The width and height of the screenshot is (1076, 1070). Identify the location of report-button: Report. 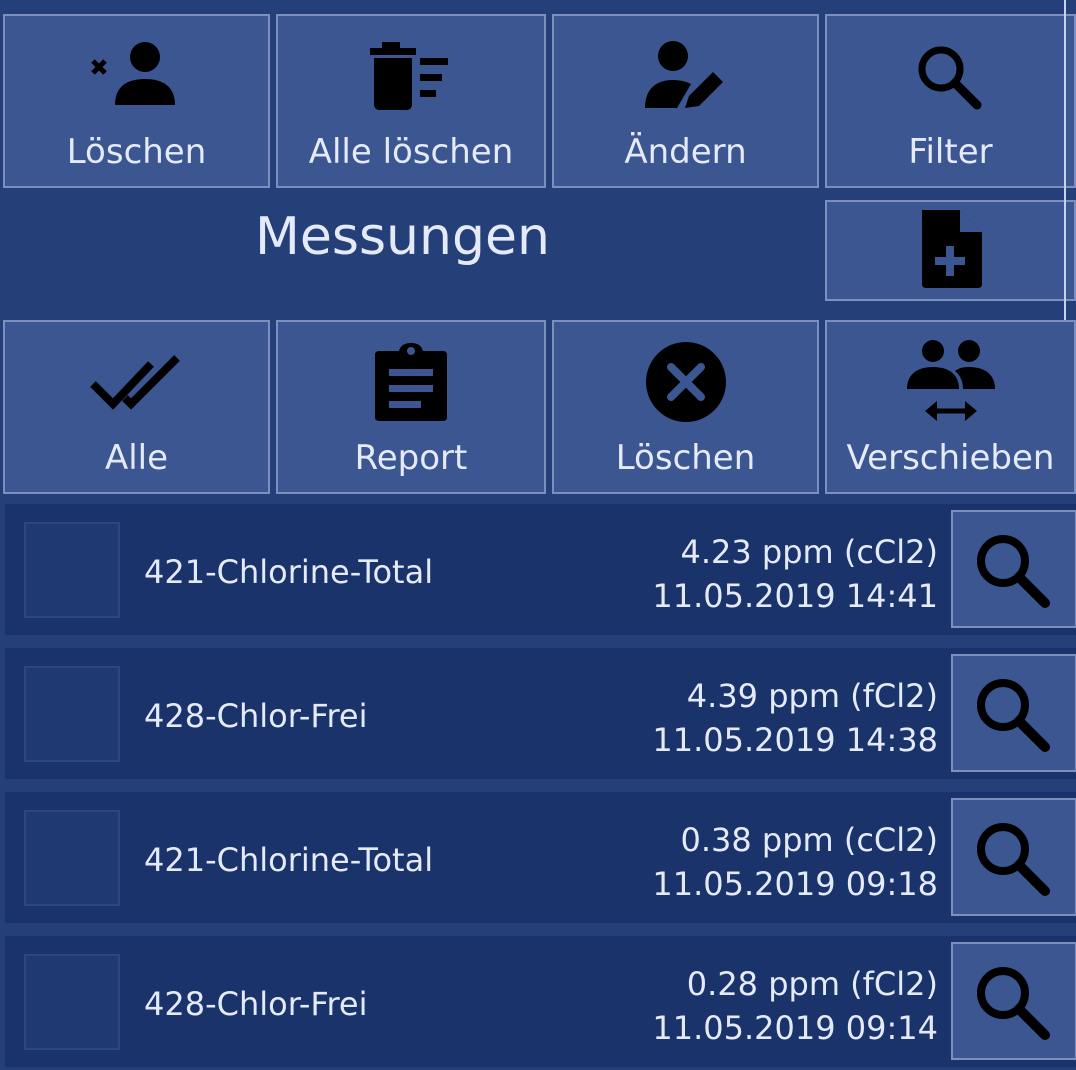
(411, 407).